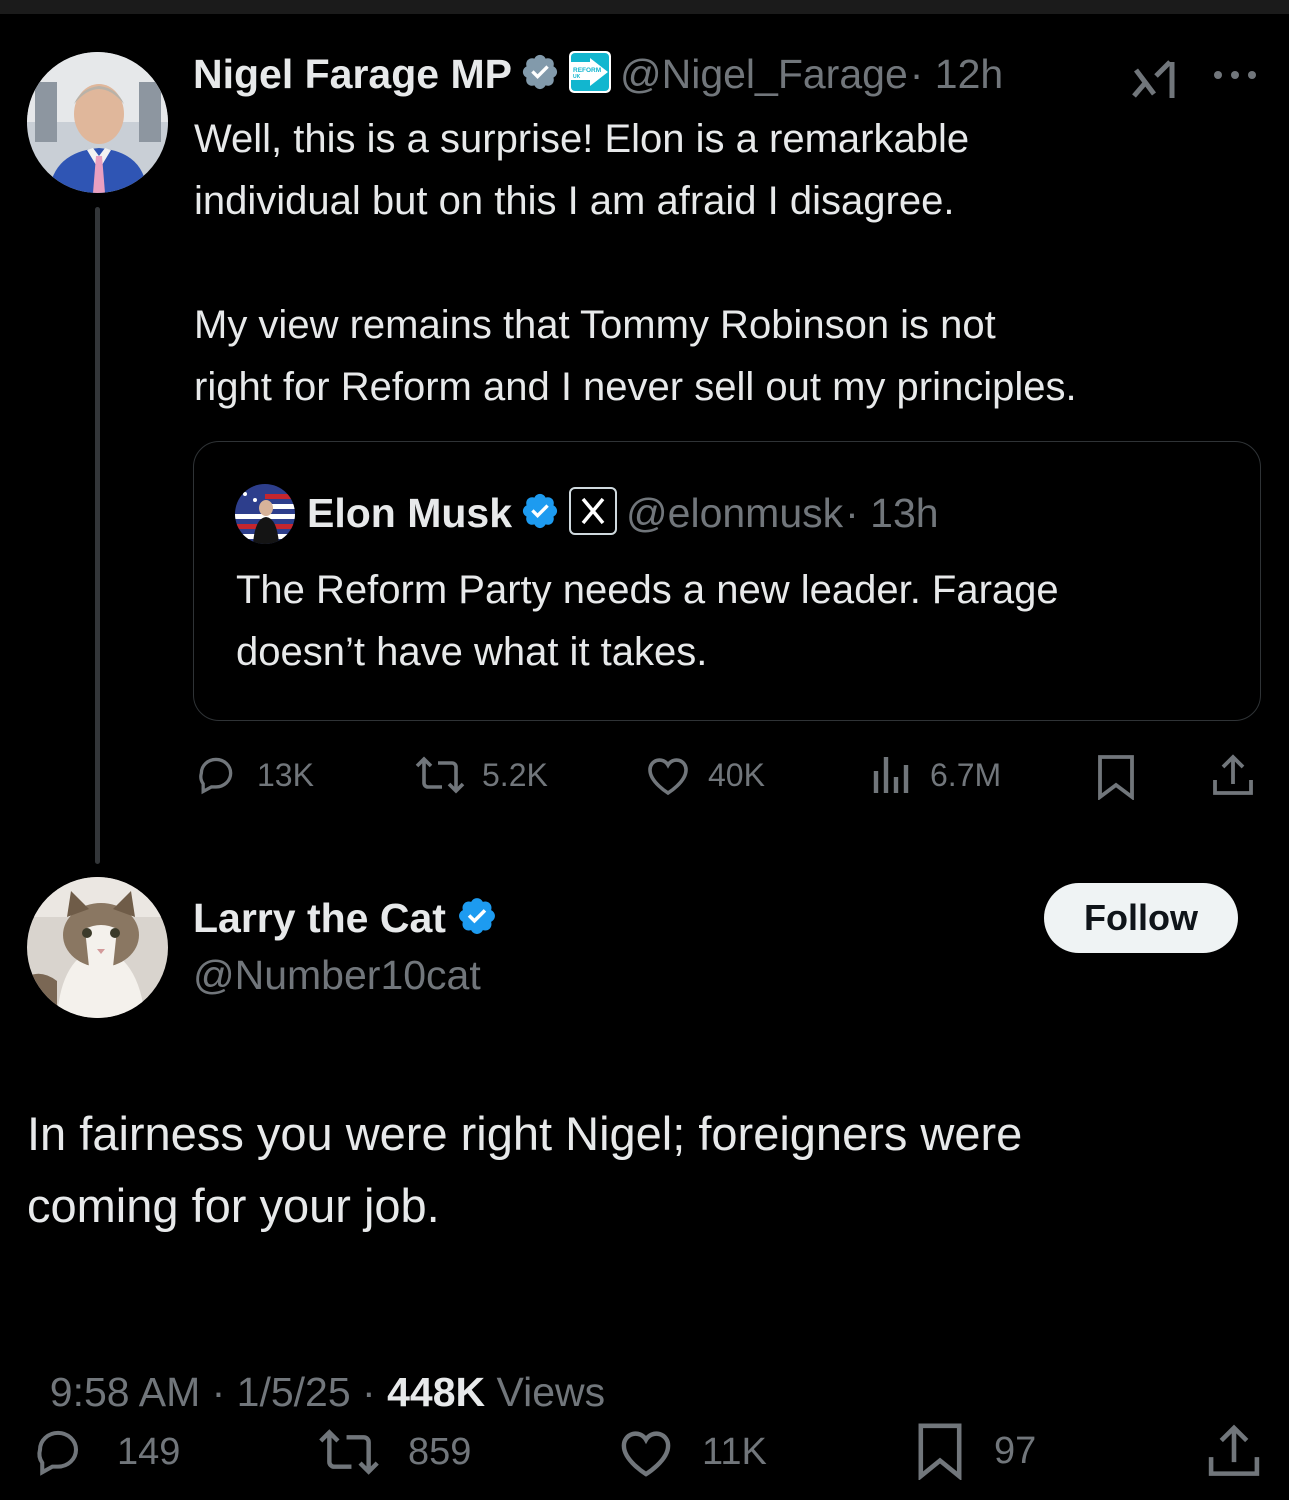 The height and width of the screenshot is (1500, 1289). What do you see at coordinates (265, 514) in the screenshot?
I see `elon-musk-avatar` at bounding box center [265, 514].